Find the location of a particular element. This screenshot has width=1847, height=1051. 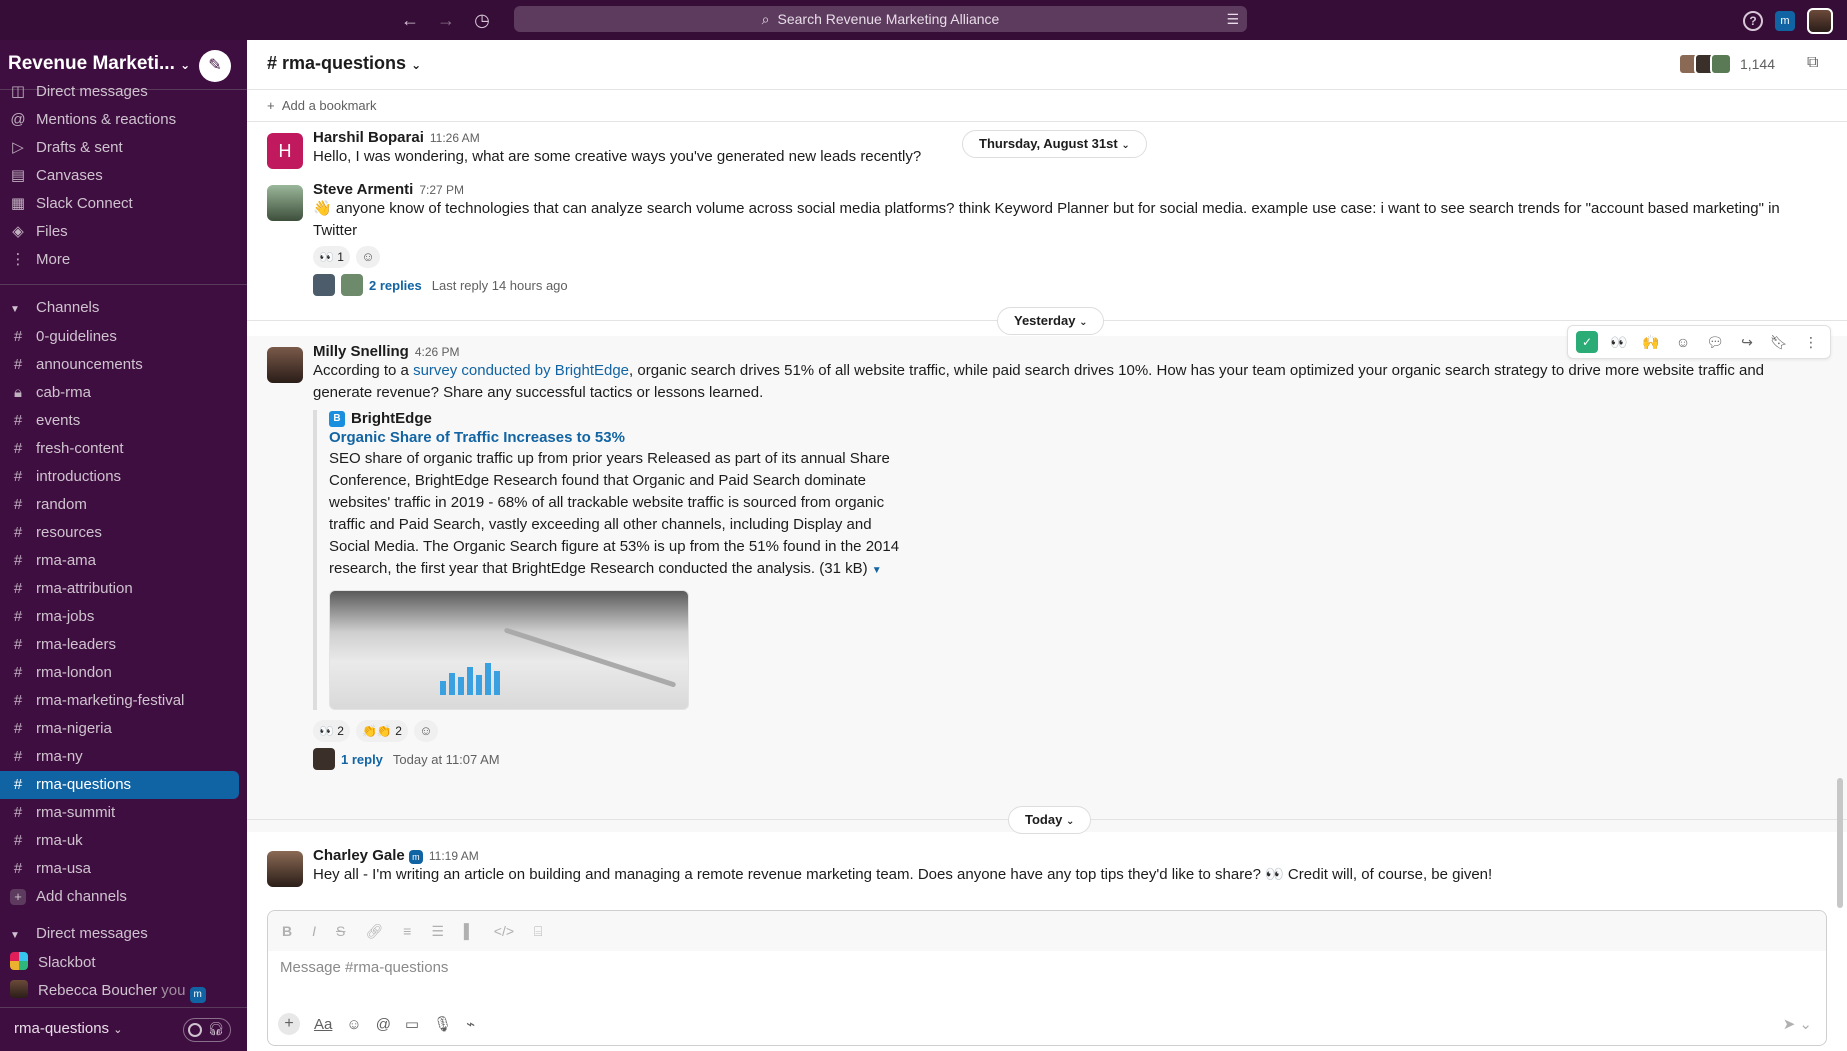

sidebar-channel-resources: # resources is located at coordinates (123, 533).